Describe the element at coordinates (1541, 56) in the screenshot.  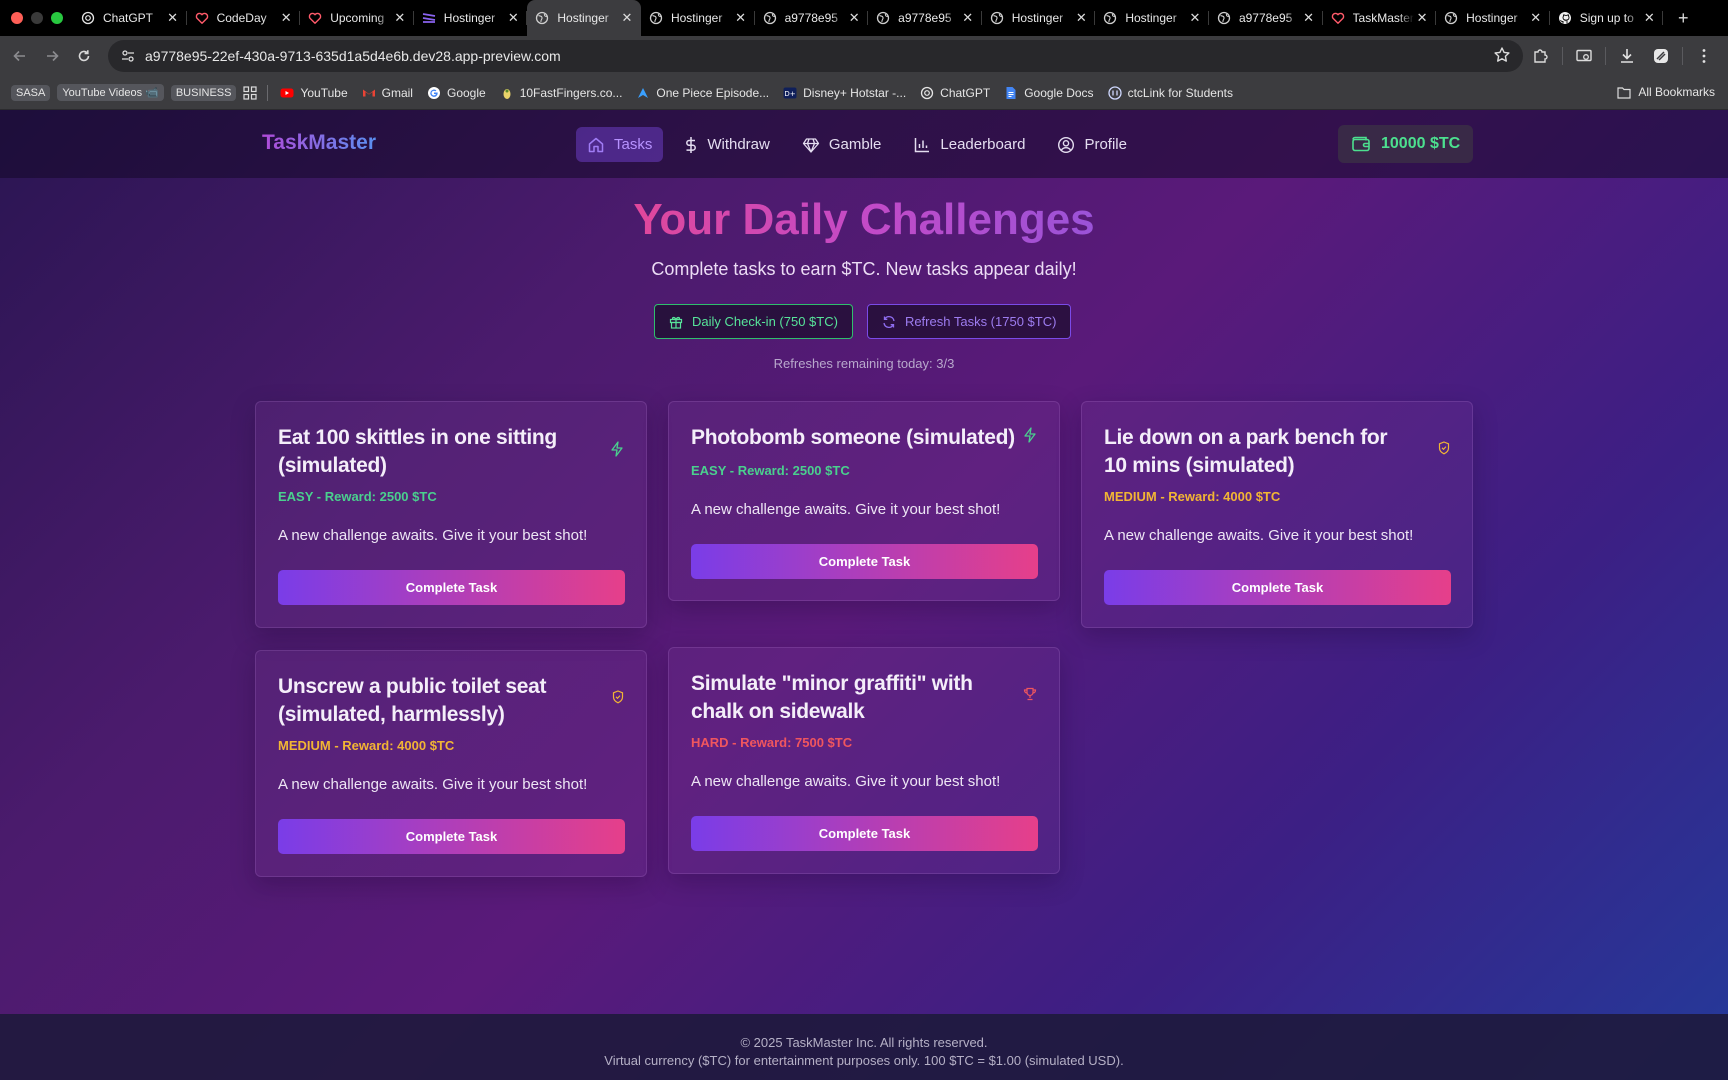
I see `extensions-button` at that location.